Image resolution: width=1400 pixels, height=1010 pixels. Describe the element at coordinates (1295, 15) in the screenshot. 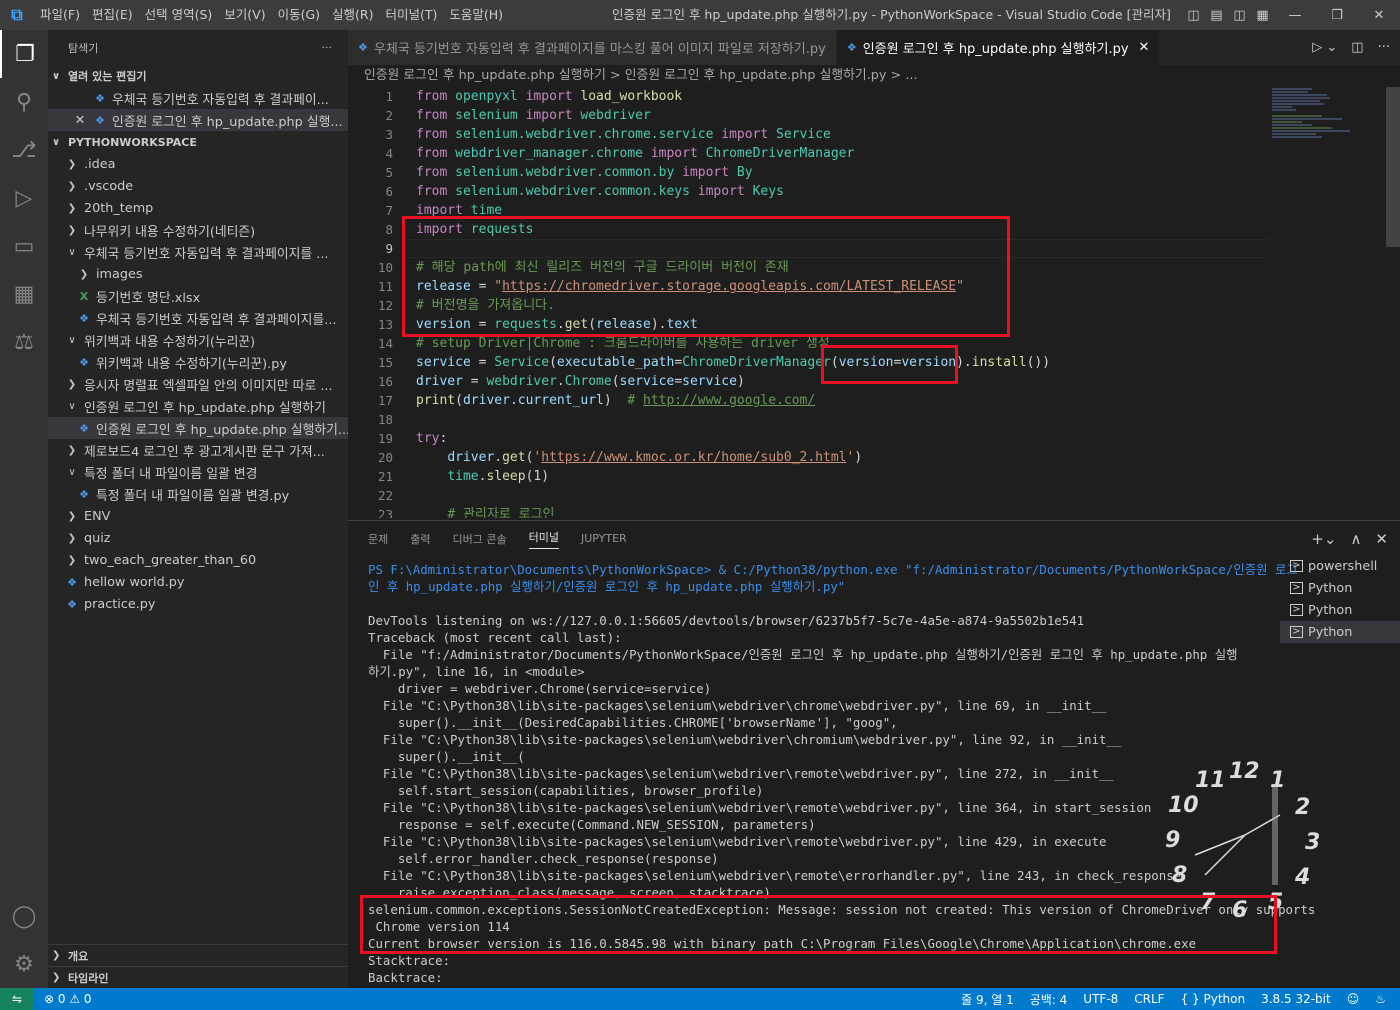

I see `minimize-button: —` at that location.